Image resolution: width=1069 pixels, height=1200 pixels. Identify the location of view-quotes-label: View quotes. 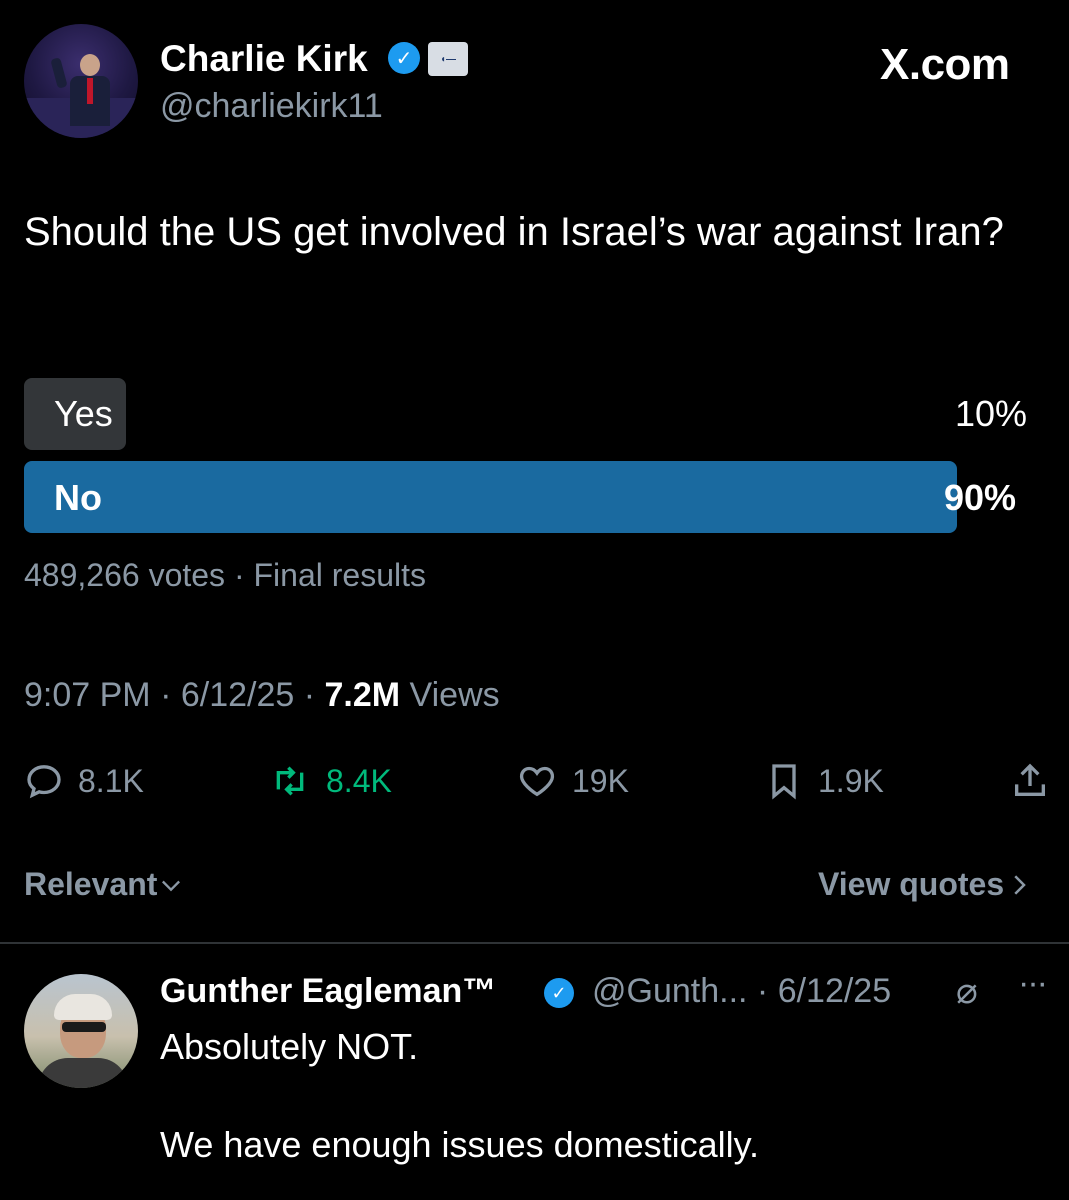
(911, 884).